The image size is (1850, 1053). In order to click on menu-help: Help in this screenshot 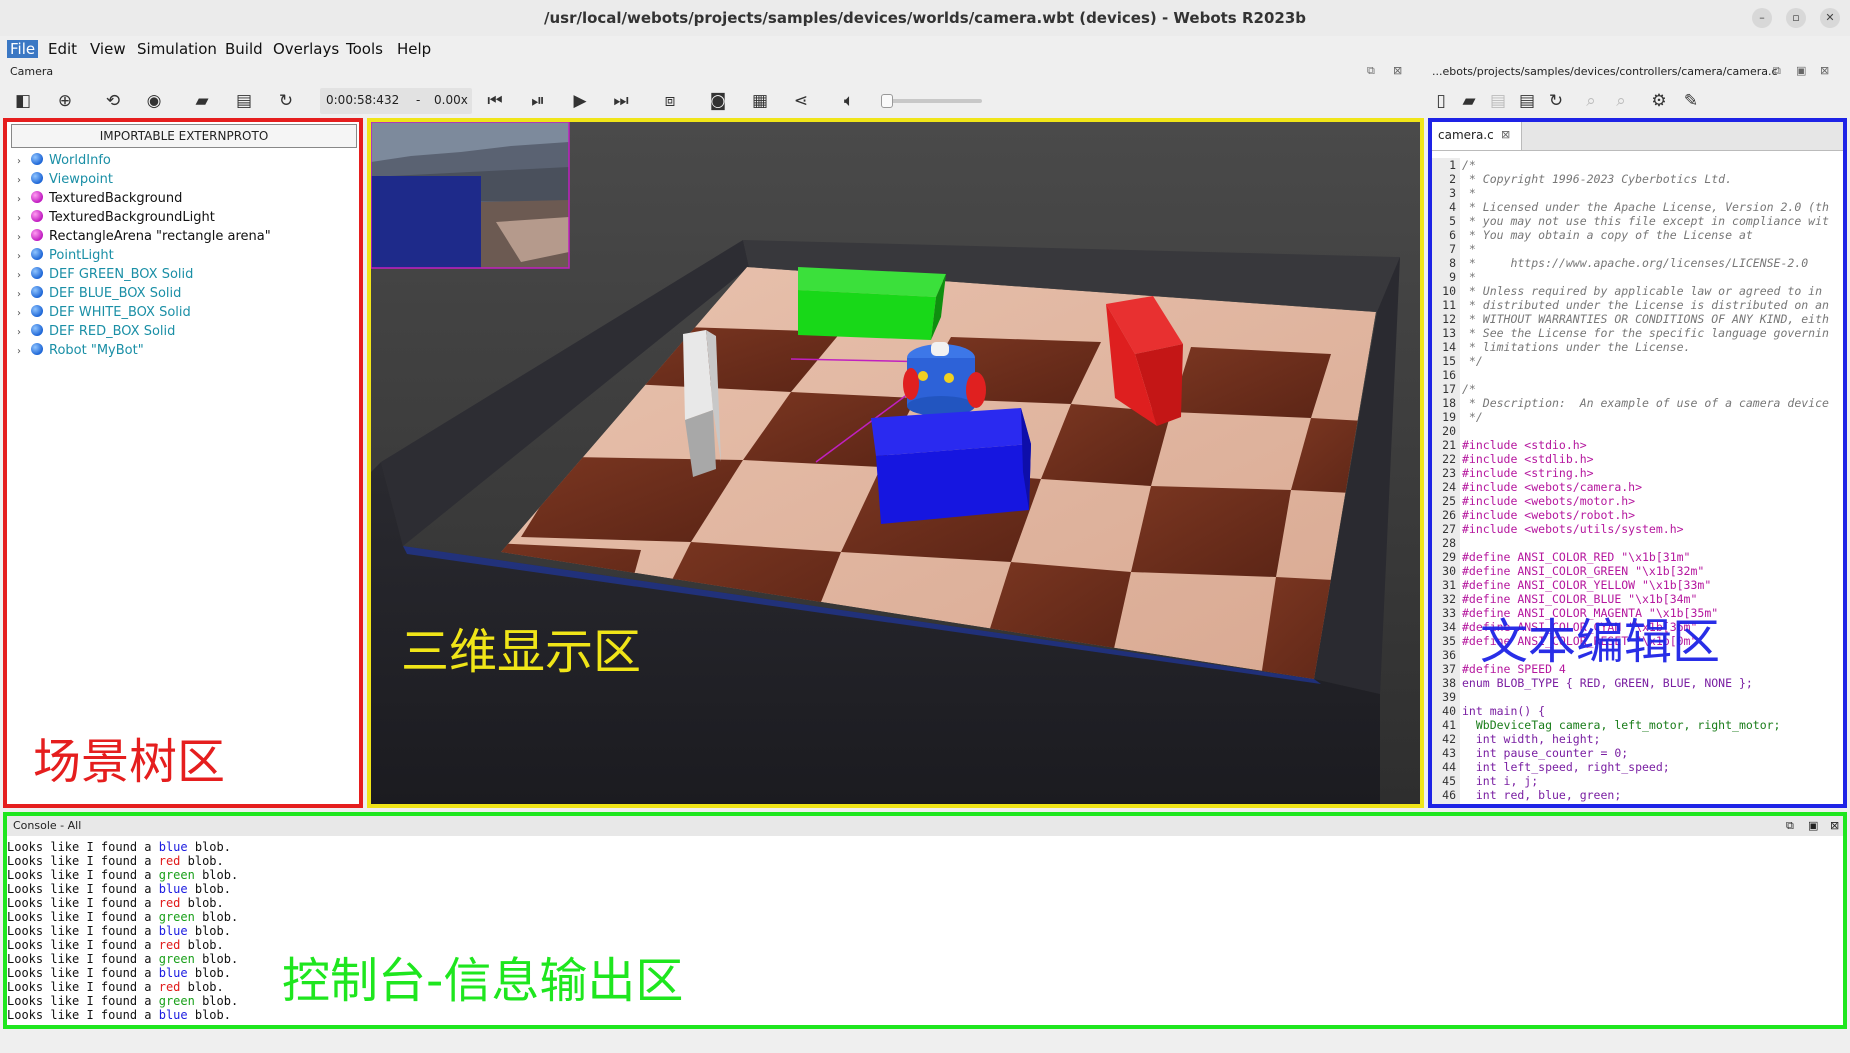, I will do `click(414, 49)`.